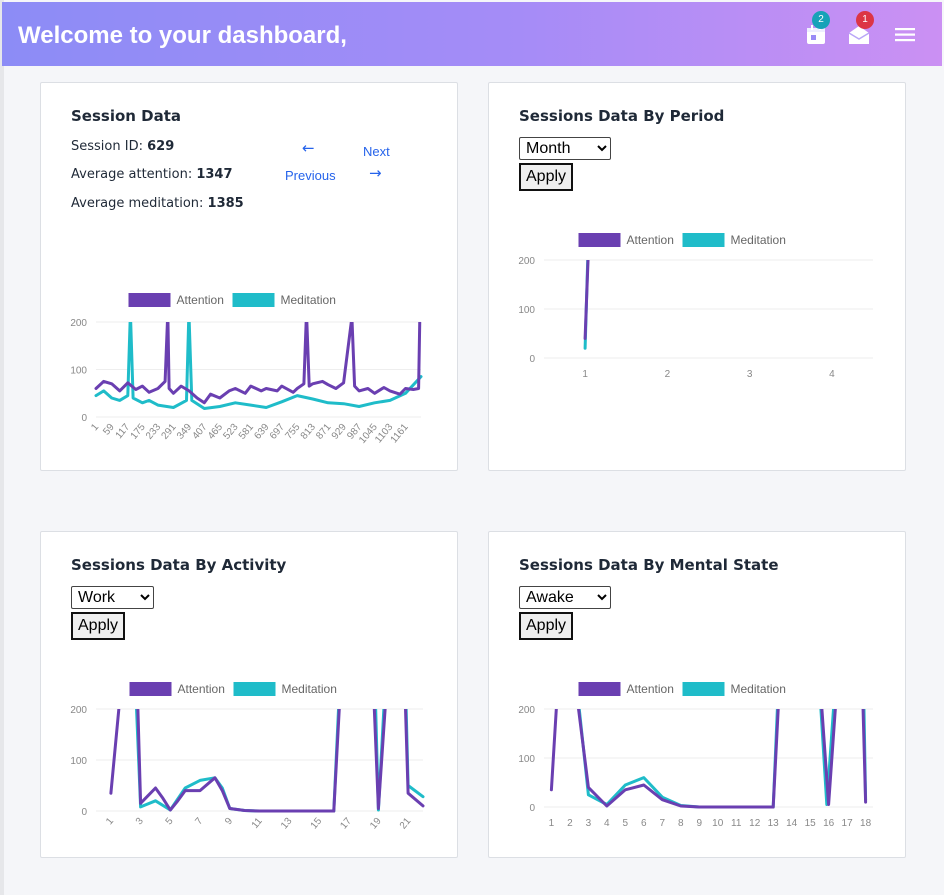  Describe the element at coordinates (681, 823) in the screenshot. I see `x-tick-label: 8` at that location.